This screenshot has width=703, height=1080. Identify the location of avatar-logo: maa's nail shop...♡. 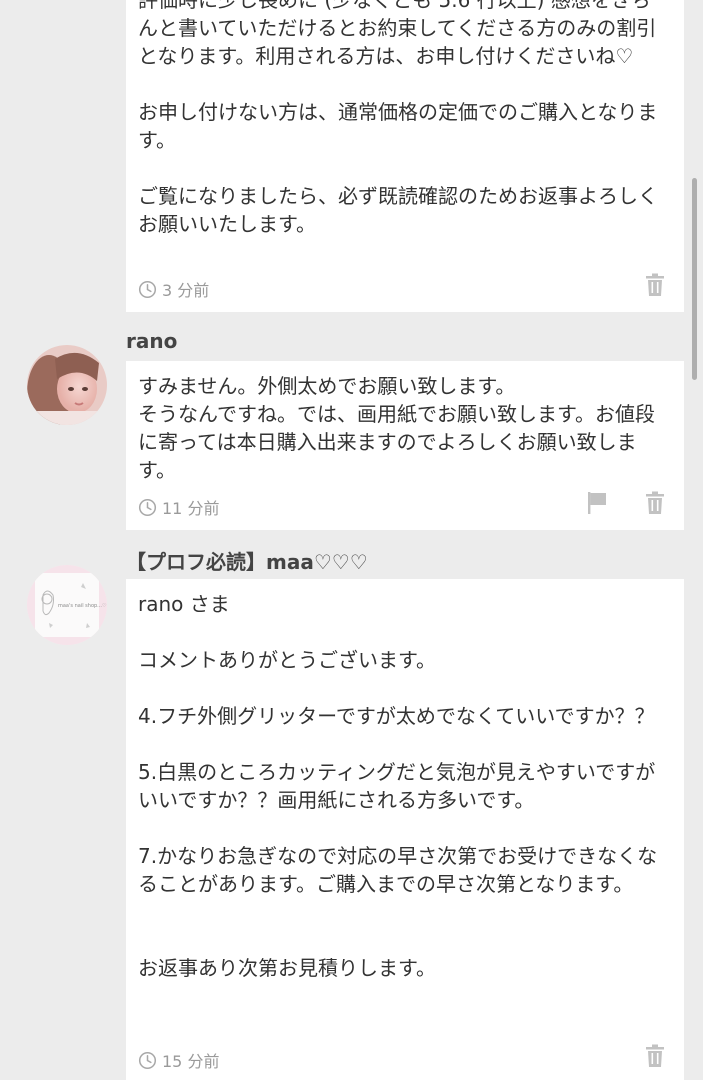
(67, 605).